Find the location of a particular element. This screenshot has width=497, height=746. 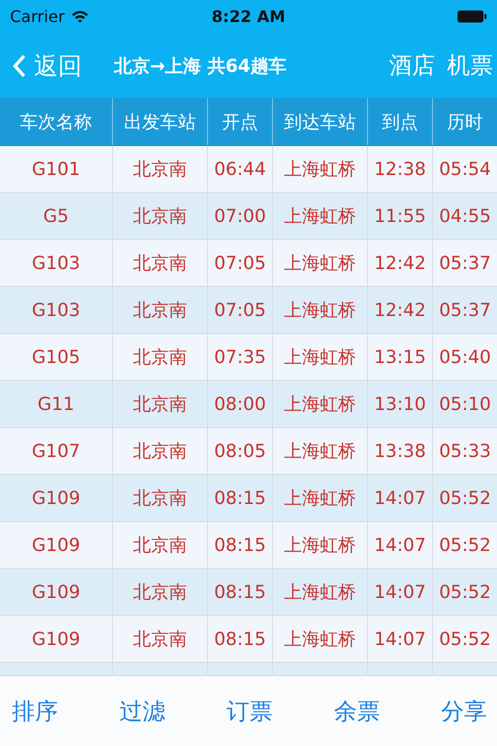

table-cell-text: 05:54 is located at coordinates (465, 170).